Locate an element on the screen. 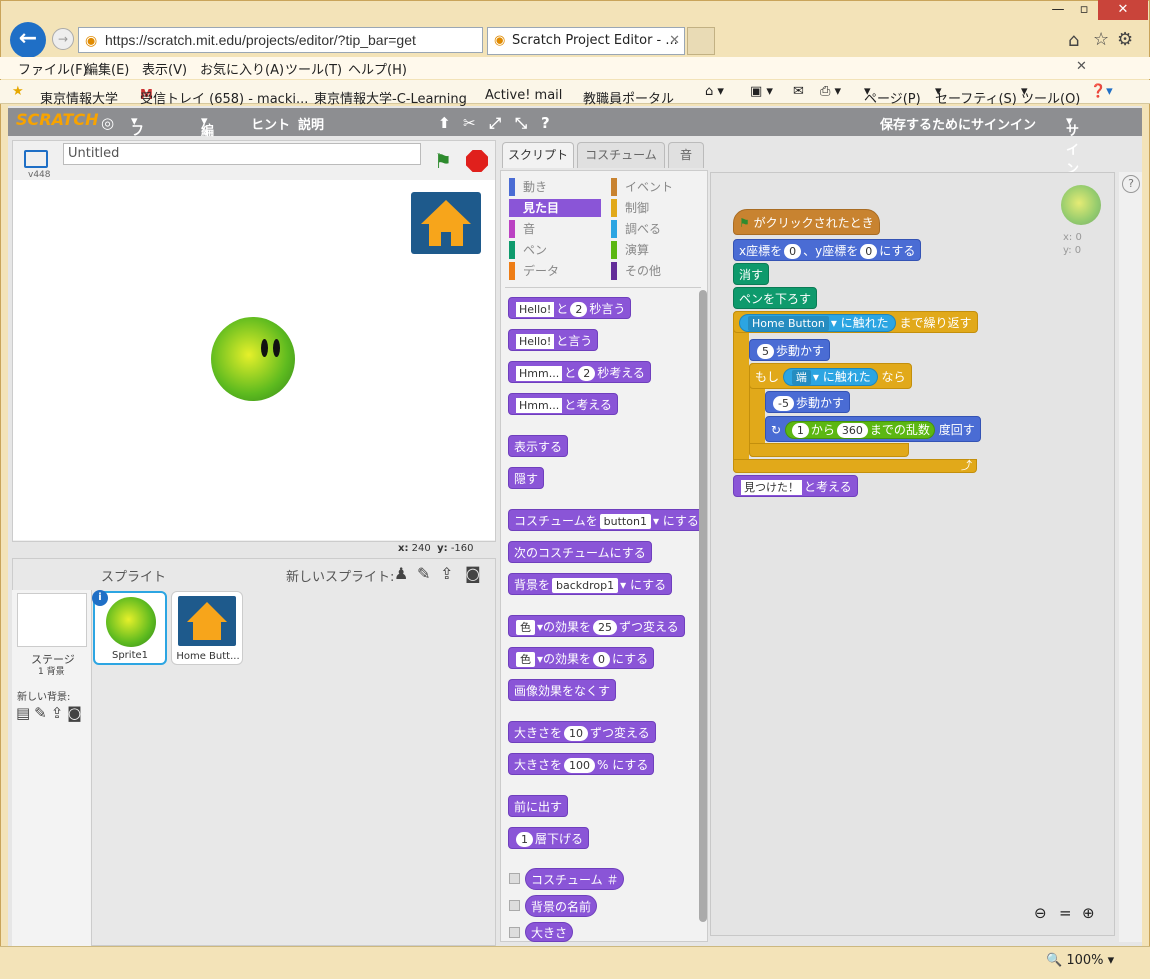 Image resolution: width=1150 pixels, height=979 pixels. tab-costumes: コスチューム is located at coordinates (621, 155).